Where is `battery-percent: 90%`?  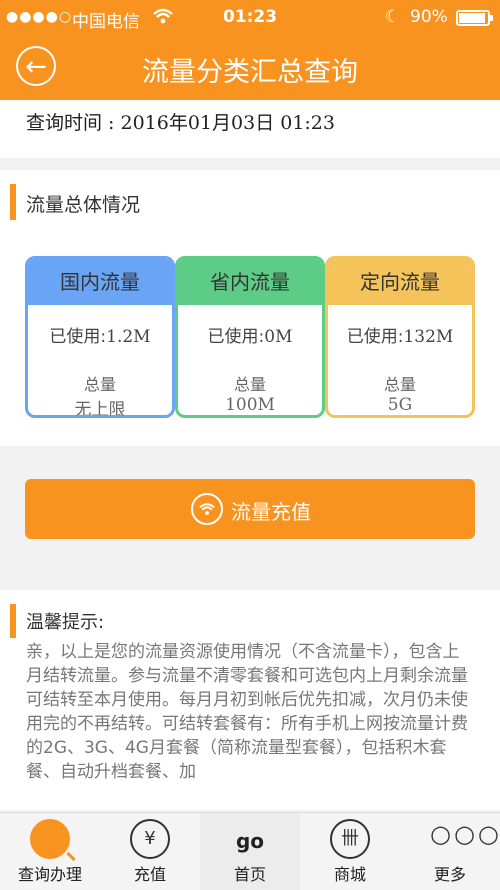 battery-percent: 90% is located at coordinates (429, 17).